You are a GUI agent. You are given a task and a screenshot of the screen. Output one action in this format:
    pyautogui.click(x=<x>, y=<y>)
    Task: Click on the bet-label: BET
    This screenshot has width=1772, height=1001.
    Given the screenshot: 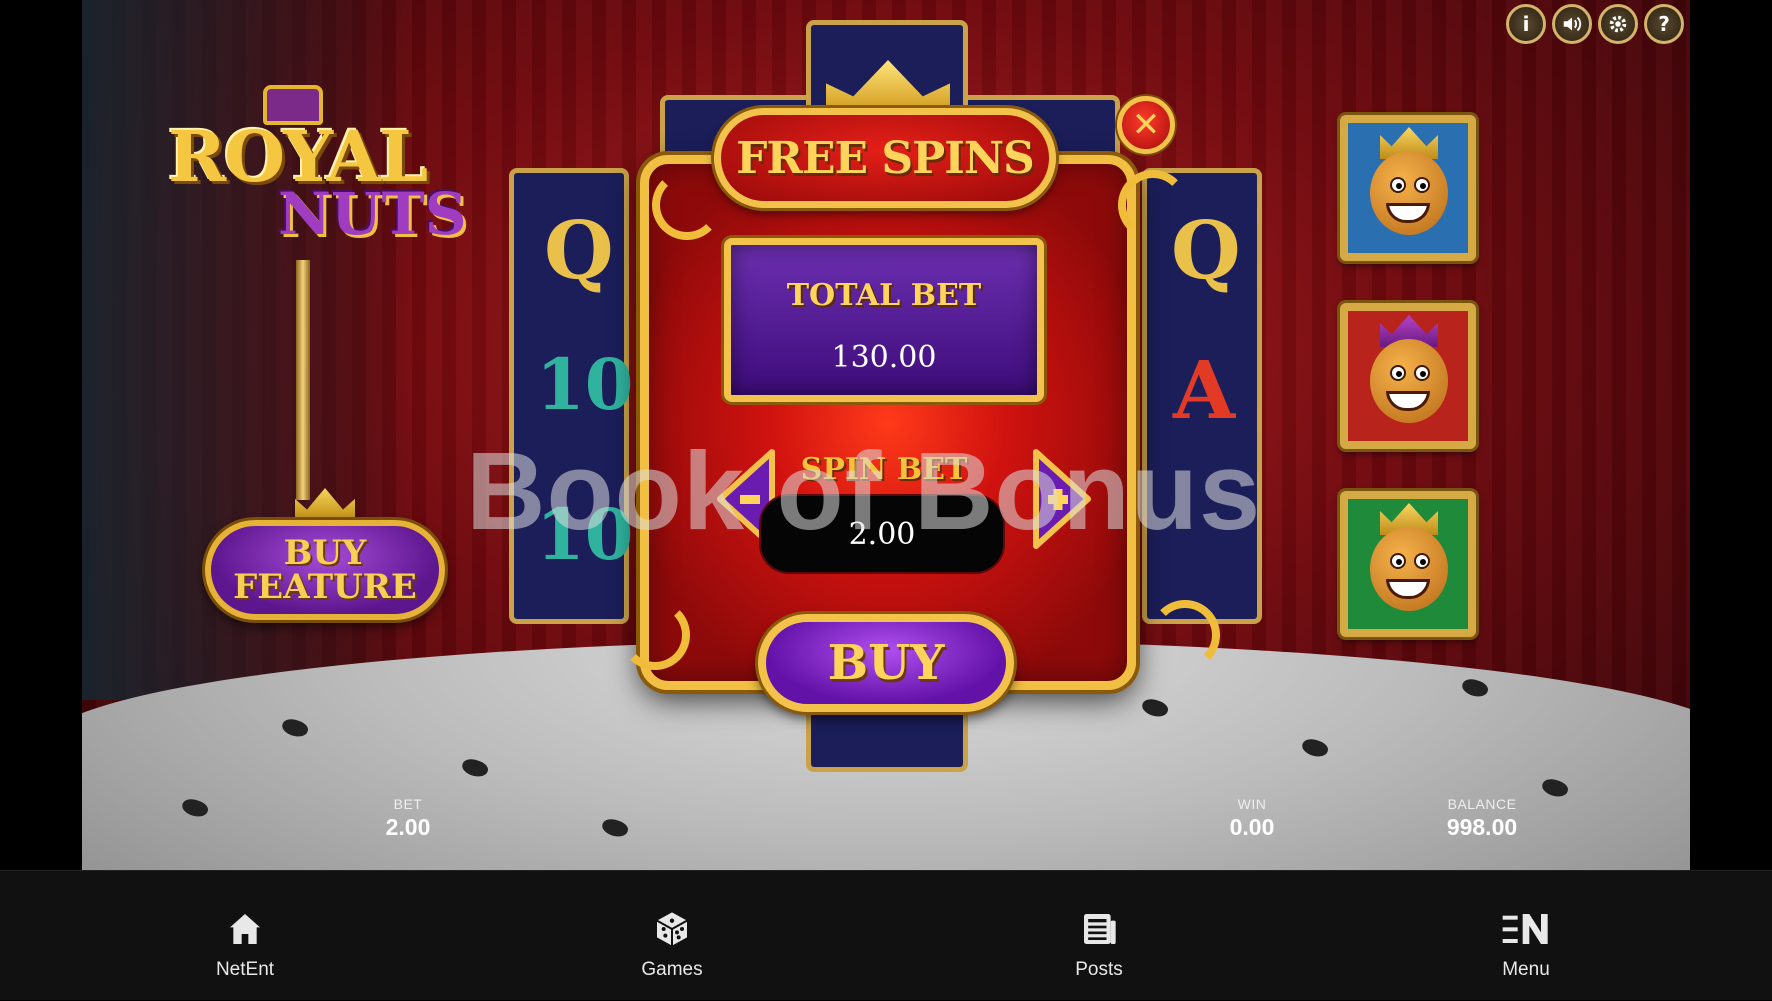 What is the action you would take?
    pyautogui.click(x=408, y=804)
    